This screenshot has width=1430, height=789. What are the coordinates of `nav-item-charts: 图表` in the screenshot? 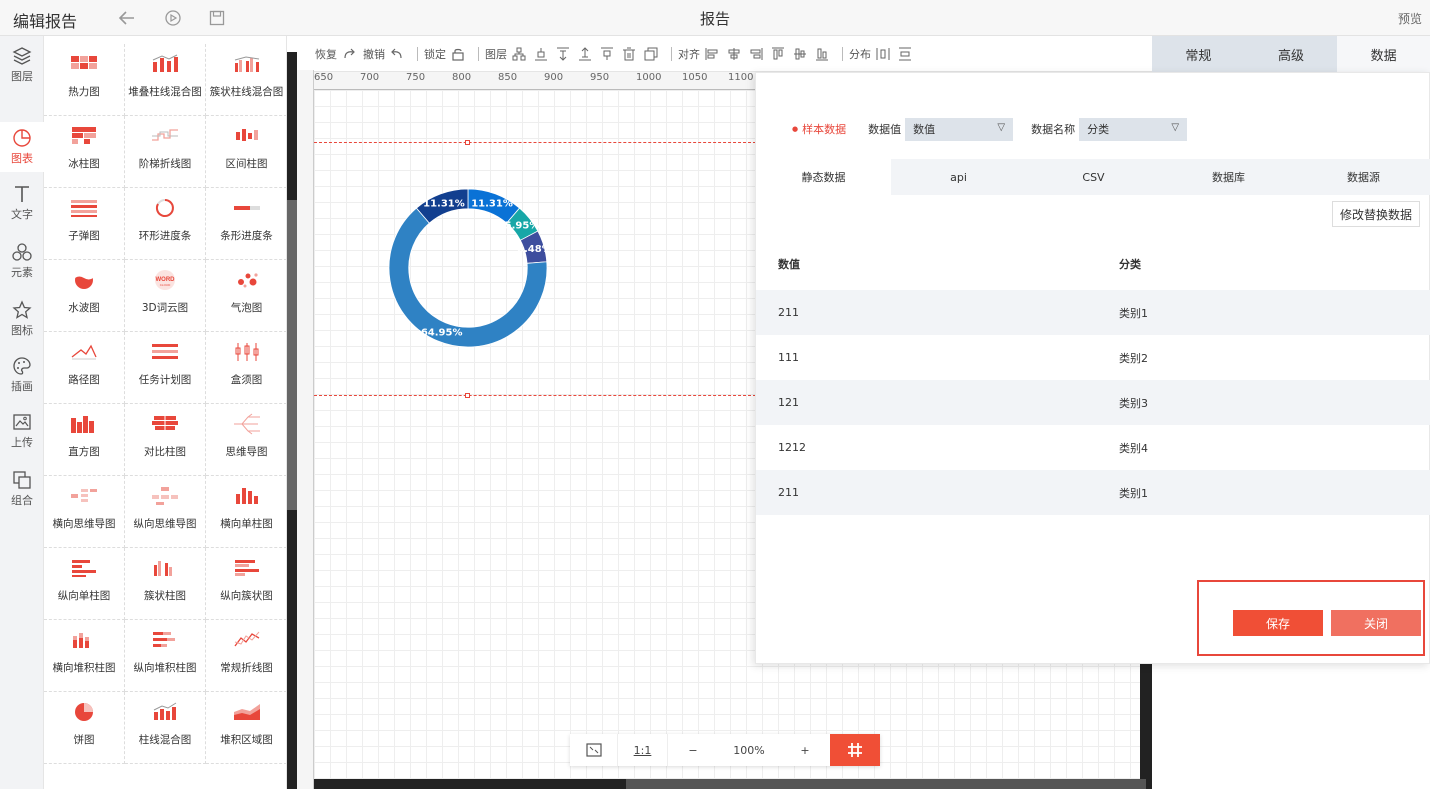 It's located at (22, 147).